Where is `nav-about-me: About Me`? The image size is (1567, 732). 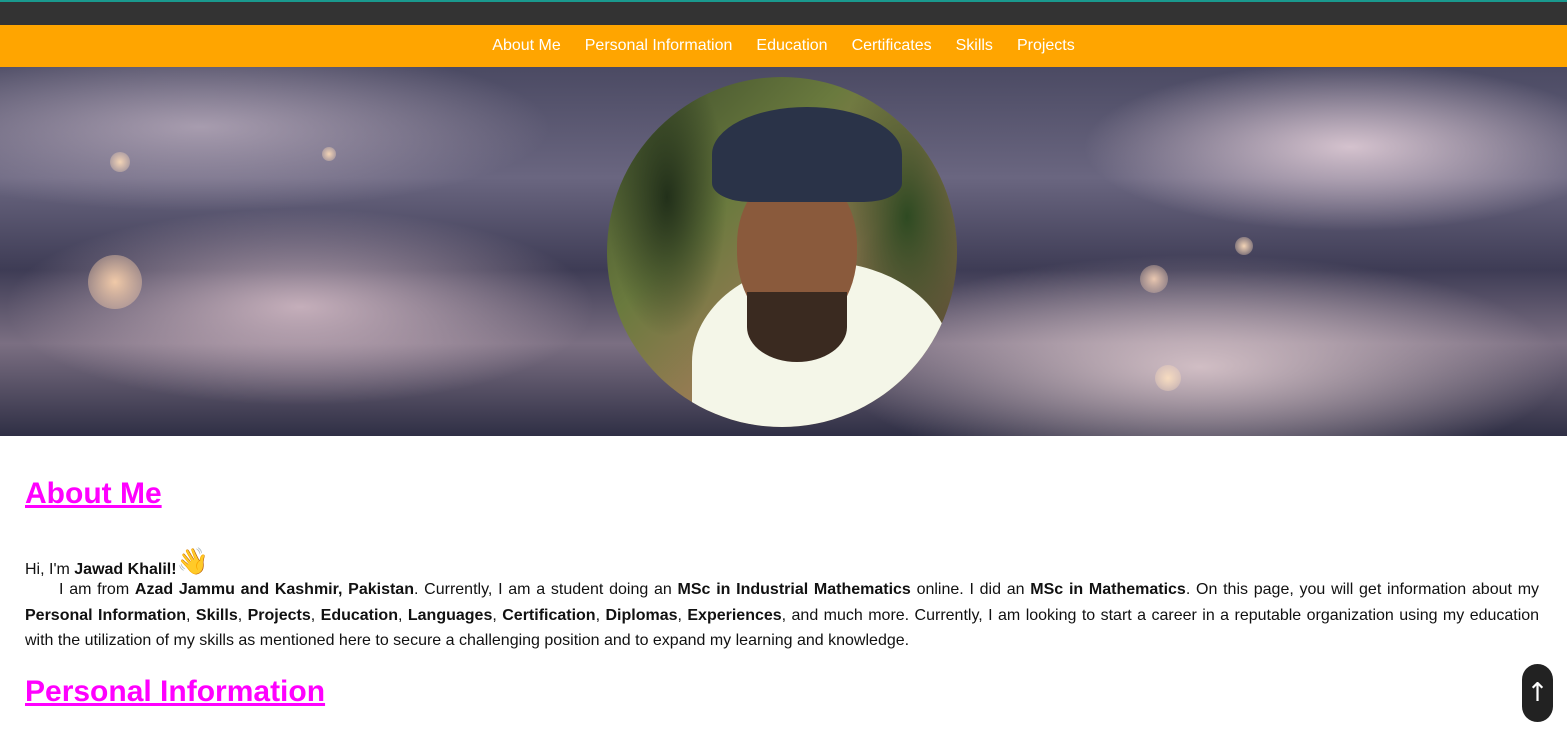 nav-about-me: About Me is located at coordinates (526, 46).